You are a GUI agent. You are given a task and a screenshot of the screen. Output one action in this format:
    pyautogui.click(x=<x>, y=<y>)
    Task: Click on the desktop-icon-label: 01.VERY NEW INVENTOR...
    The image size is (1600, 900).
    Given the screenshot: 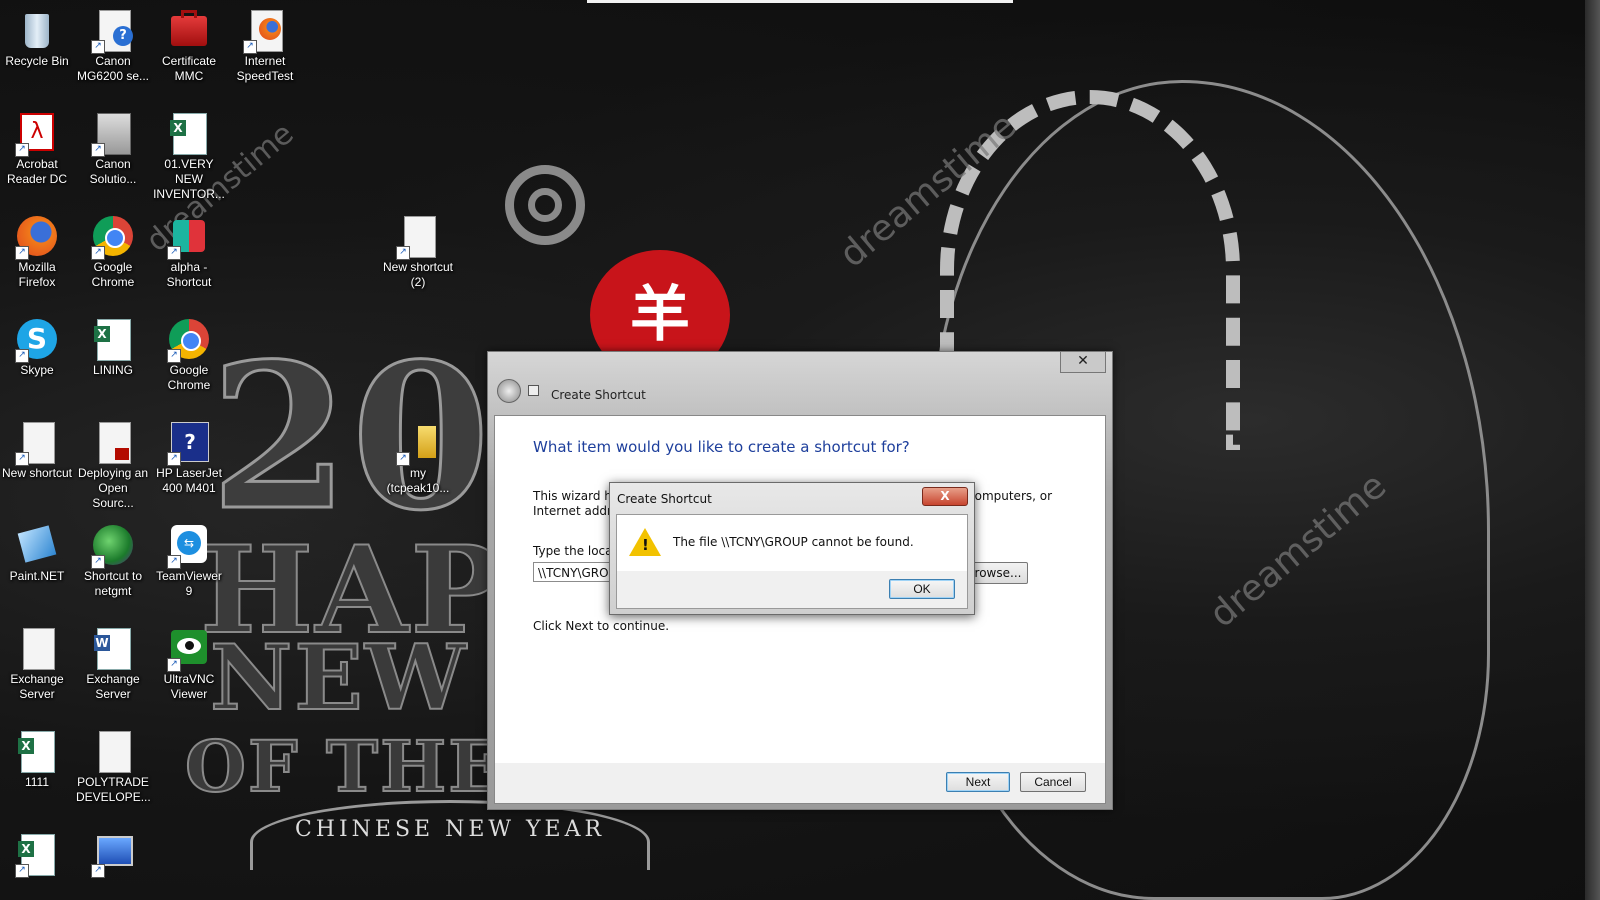 What is the action you would take?
    pyautogui.click(x=189, y=179)
    